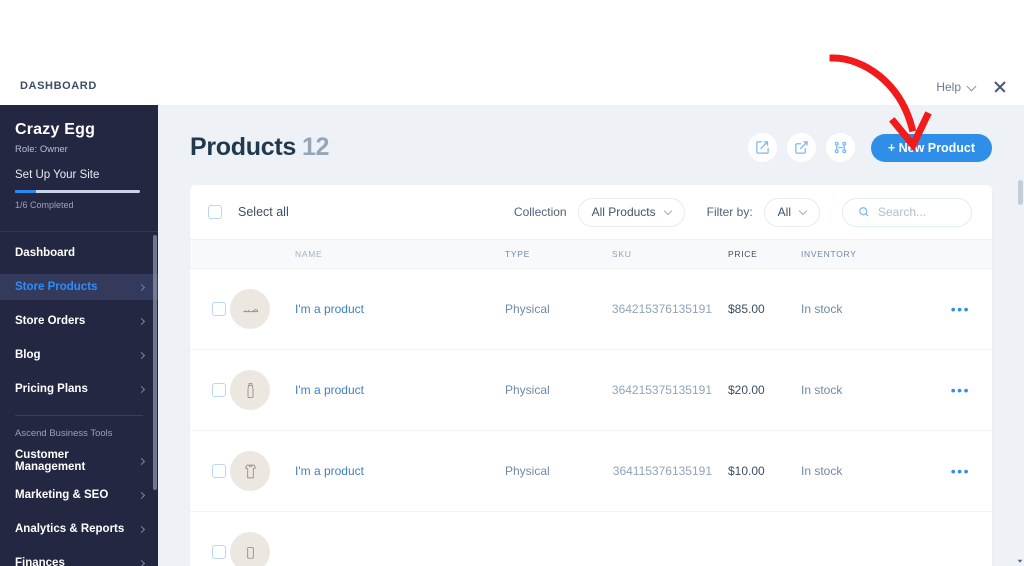  What do you see at coordinates (263, 212) in the screenshot?
I see `select-all-label: Select all` at bounding box center [263, 212].